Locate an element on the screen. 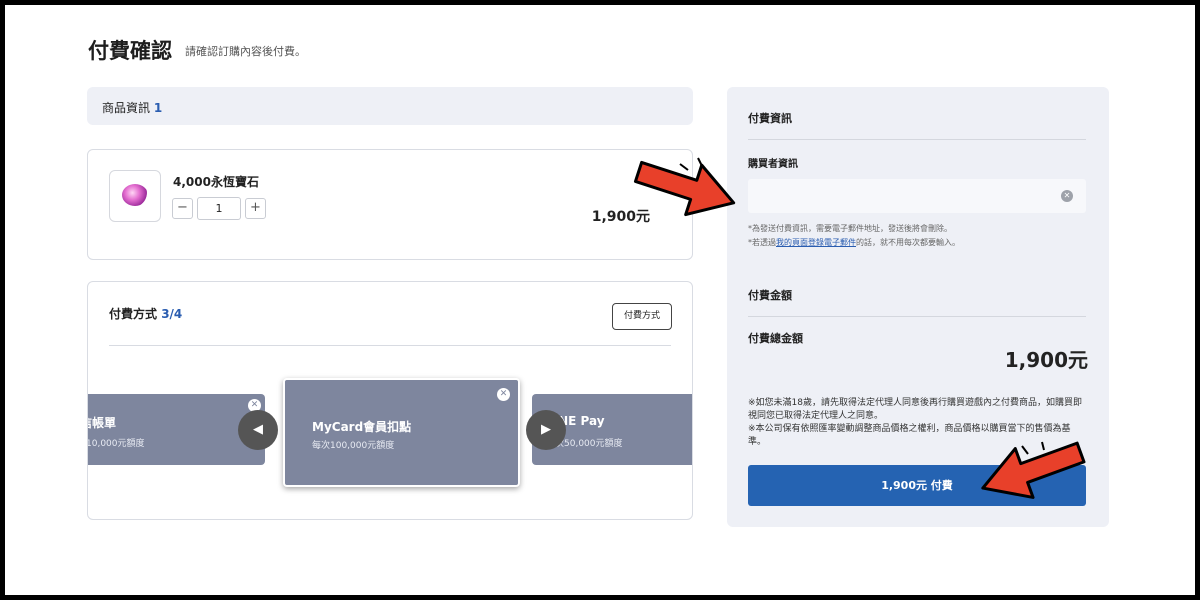 Image resolution: width=1200 pixels, height=600 pixels. total-amount: 1,900元 is located at coordinates (1046, 360).